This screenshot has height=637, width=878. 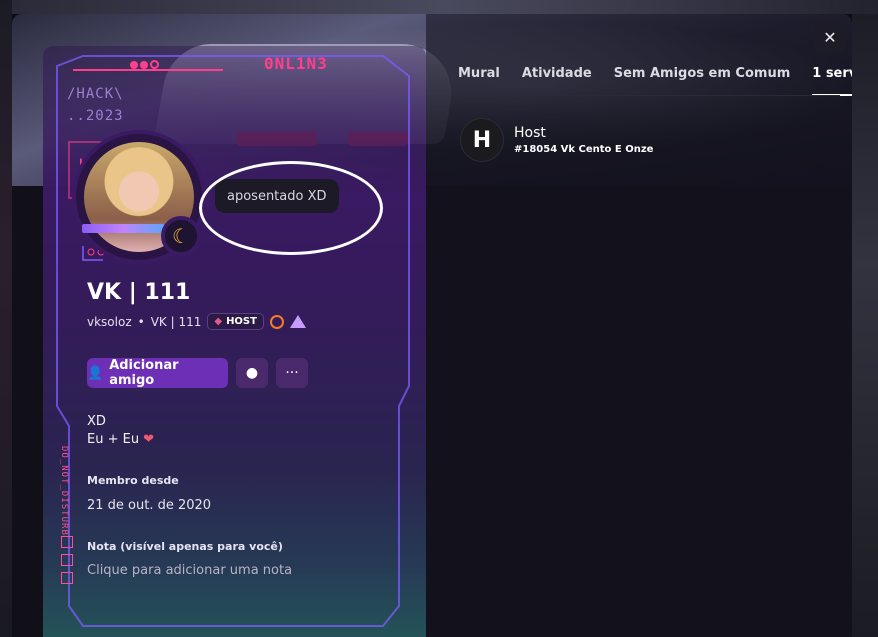 What do you see at coordinates (237, 570) in the screenshot?
I see `note-input: Clique para adicionar uma nota` at bounding box center [237, 570].